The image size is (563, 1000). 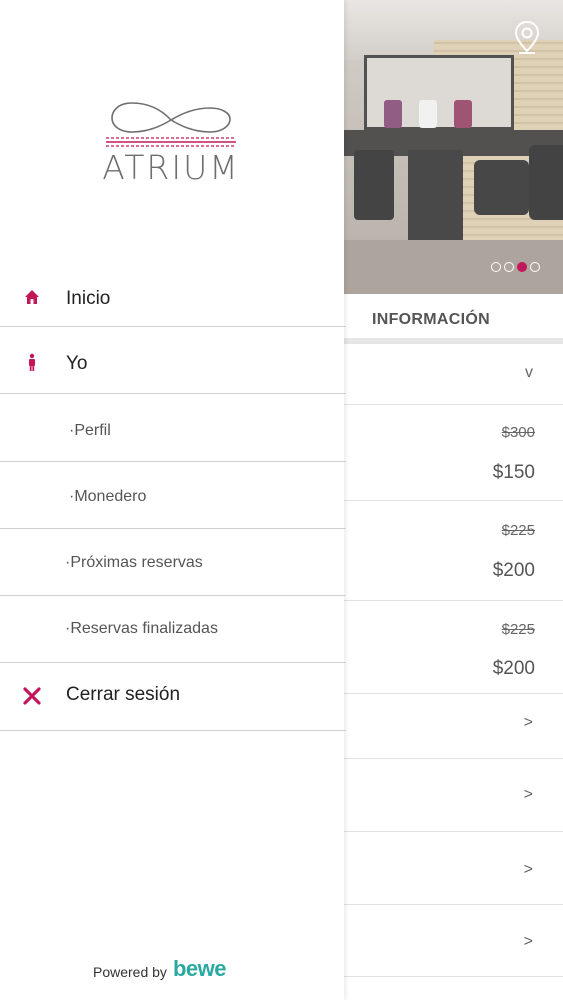 What do you see at coordinates (200, 969) in the screenshot?
I see `bewe-logo: bewe` at bounding box center [200, 969].